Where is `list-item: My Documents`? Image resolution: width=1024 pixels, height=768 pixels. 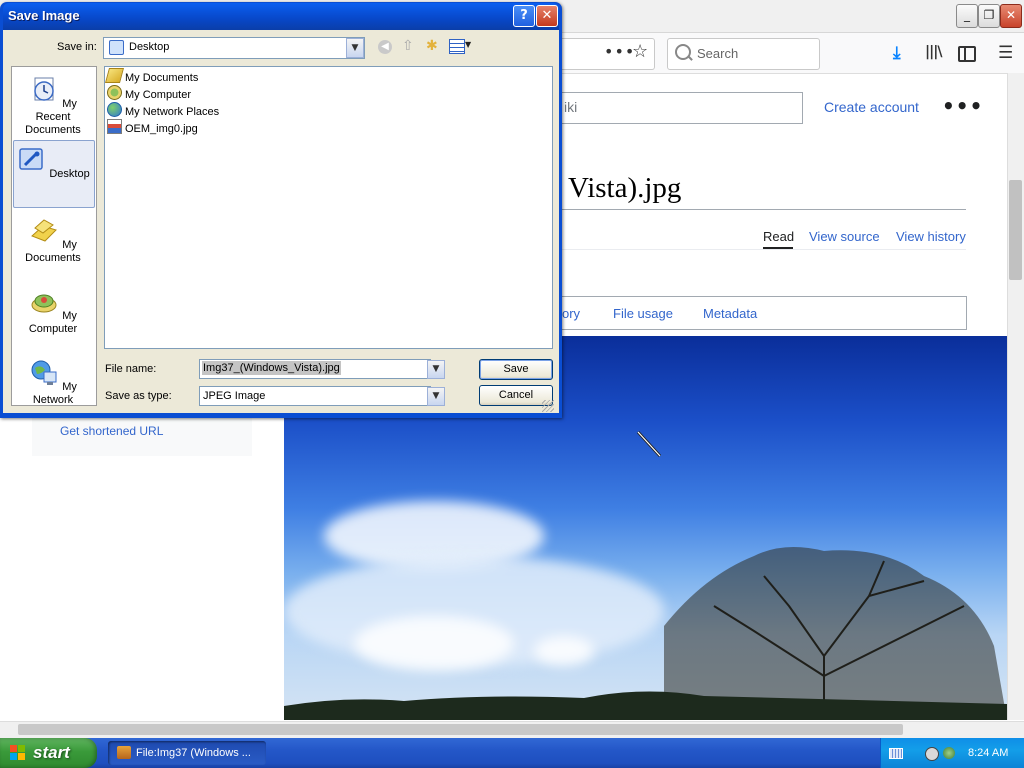
list-item: My Documents is located at coordinates (325, 76).